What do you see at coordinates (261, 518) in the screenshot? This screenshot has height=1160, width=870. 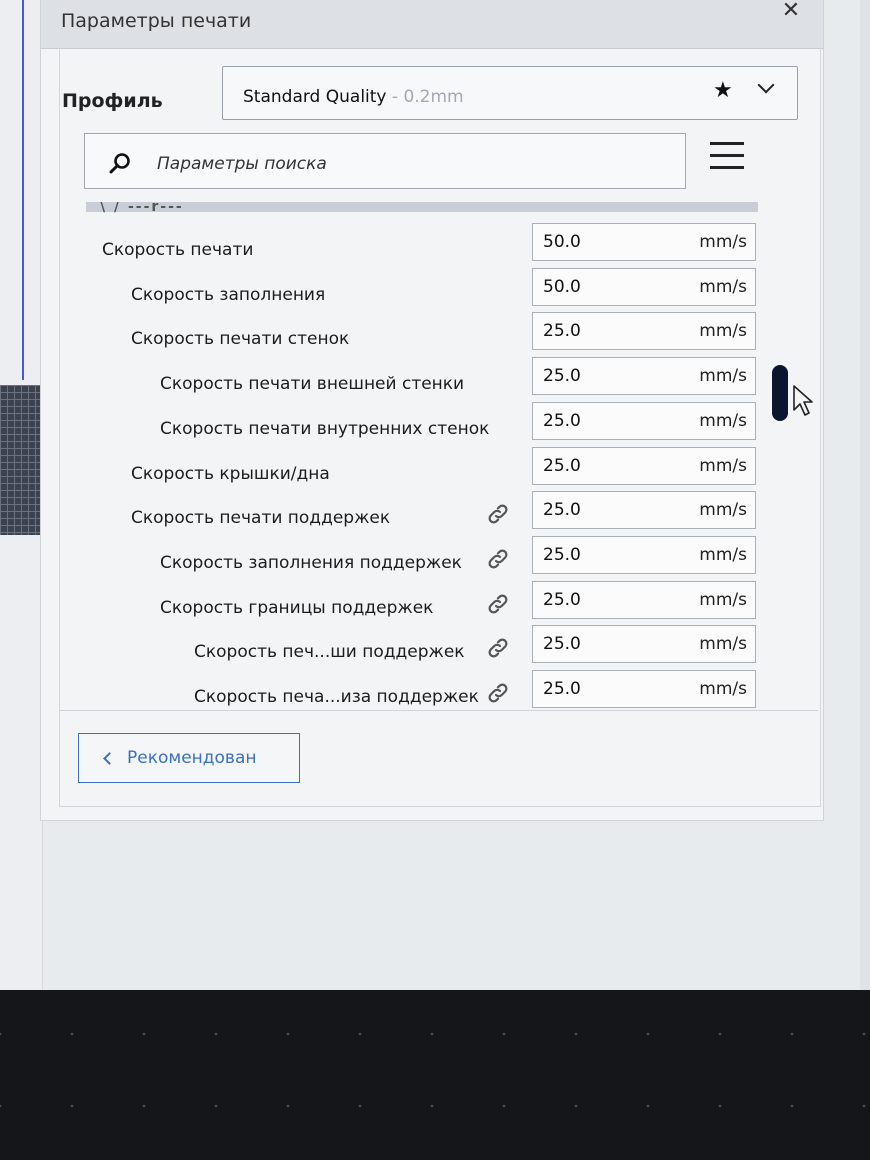 I see `setting-label: Скорость печати поддержек` at bounding box center [261, 518].